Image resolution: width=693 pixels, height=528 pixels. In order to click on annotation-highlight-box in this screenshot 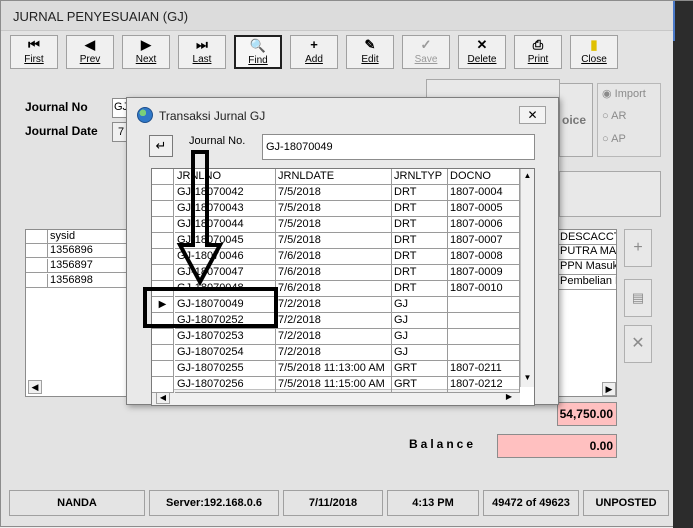, I will do `click(210, 307)`.